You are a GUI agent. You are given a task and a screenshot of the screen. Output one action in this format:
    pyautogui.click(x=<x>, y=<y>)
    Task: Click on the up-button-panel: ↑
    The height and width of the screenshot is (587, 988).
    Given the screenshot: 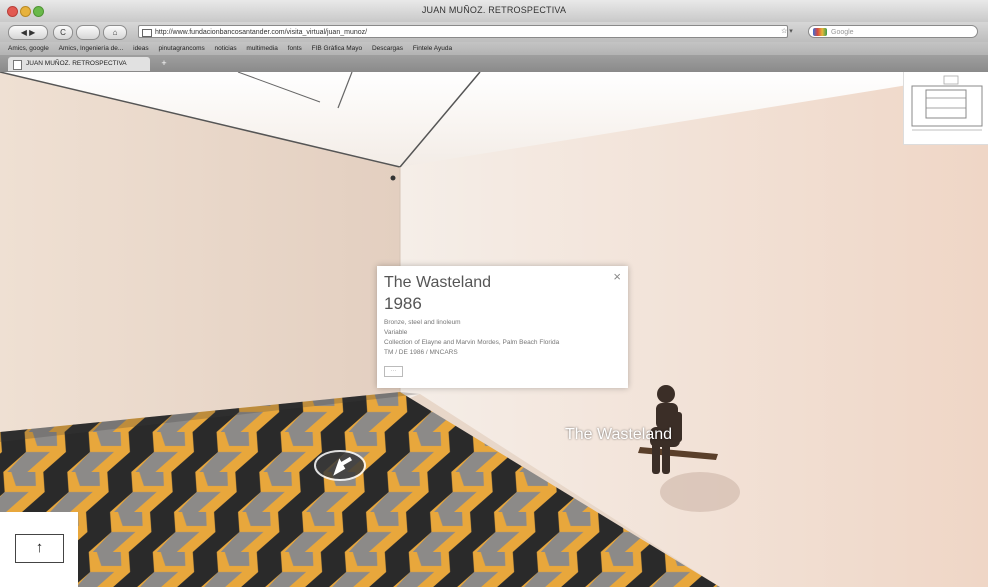 What is the action you would take?
    pyautogui.click(x=39, y=549)
    